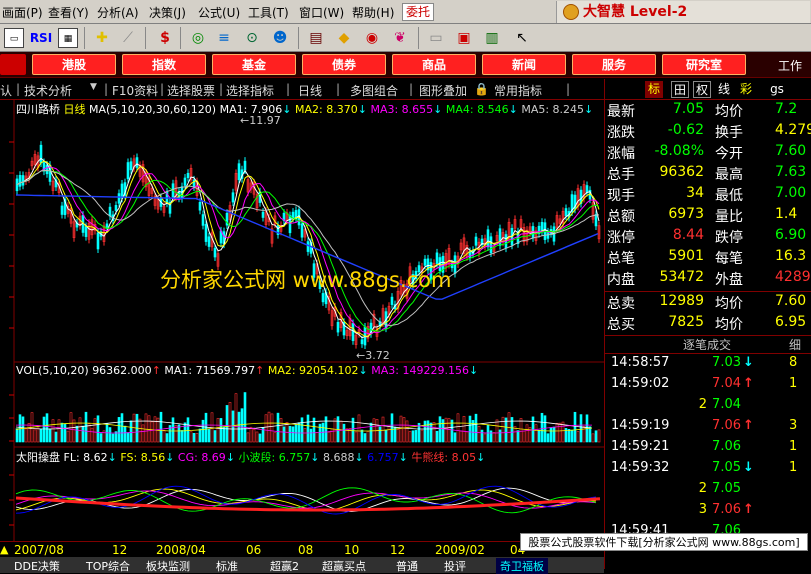 This screenshot has height=574, width=811. What do you see at coordinates (191, 90) in the screenshot?
I see `tab-select-stock: 选择股票` at bounding box center [191, 90].